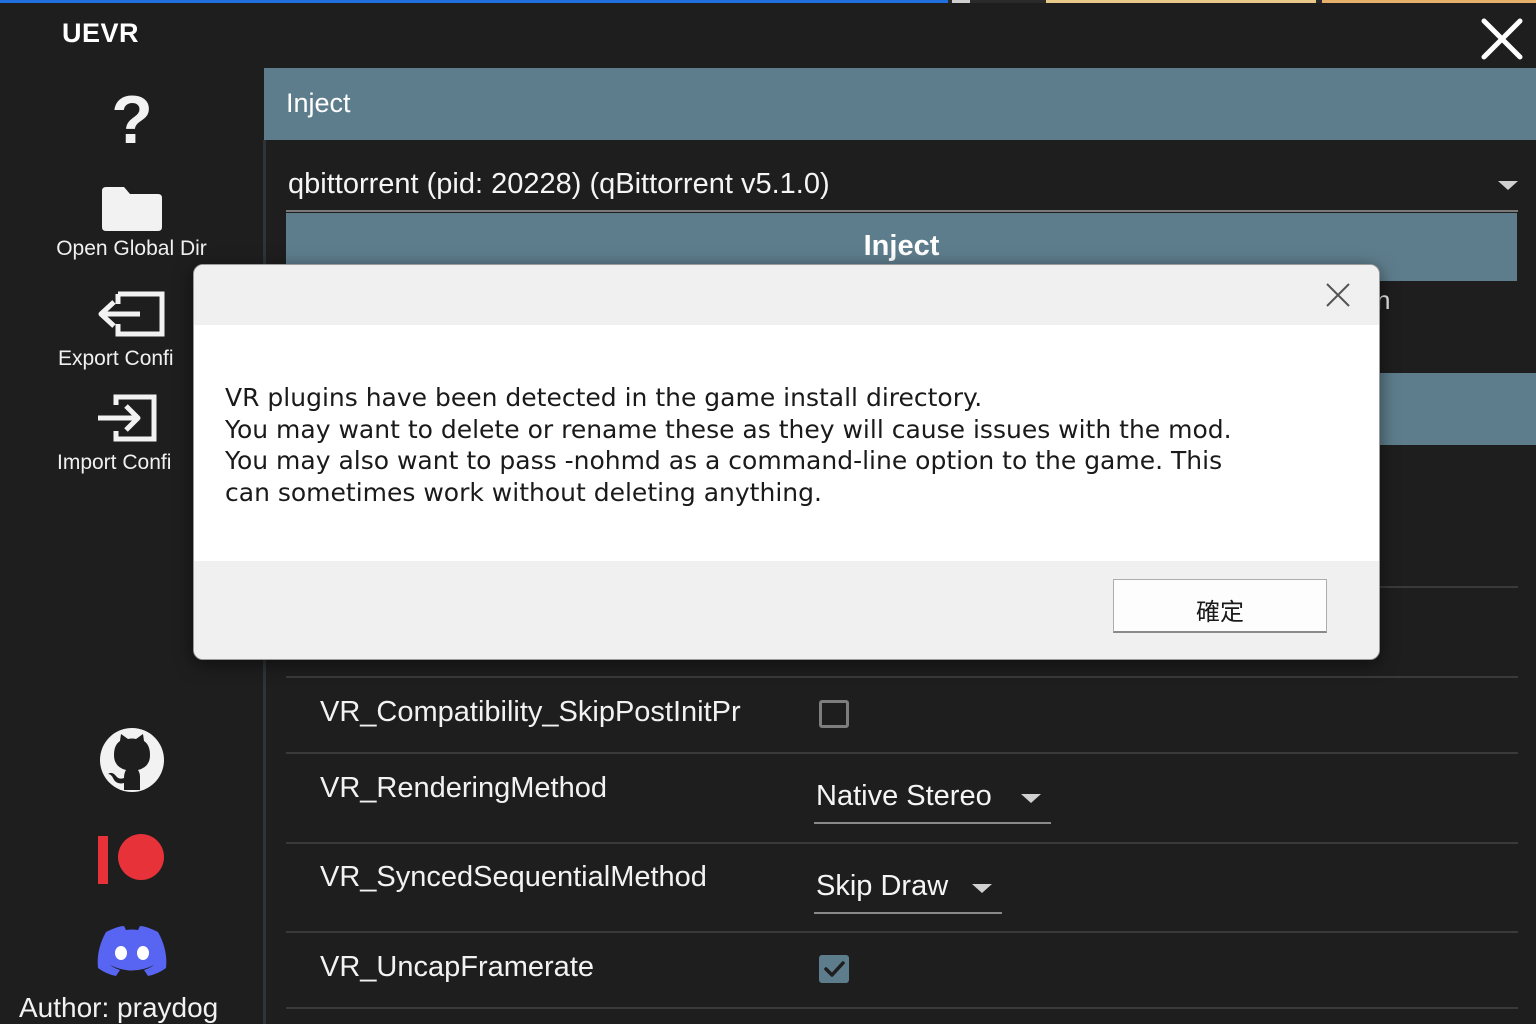  I want to click on top-edge-strip, so click(768, 1).